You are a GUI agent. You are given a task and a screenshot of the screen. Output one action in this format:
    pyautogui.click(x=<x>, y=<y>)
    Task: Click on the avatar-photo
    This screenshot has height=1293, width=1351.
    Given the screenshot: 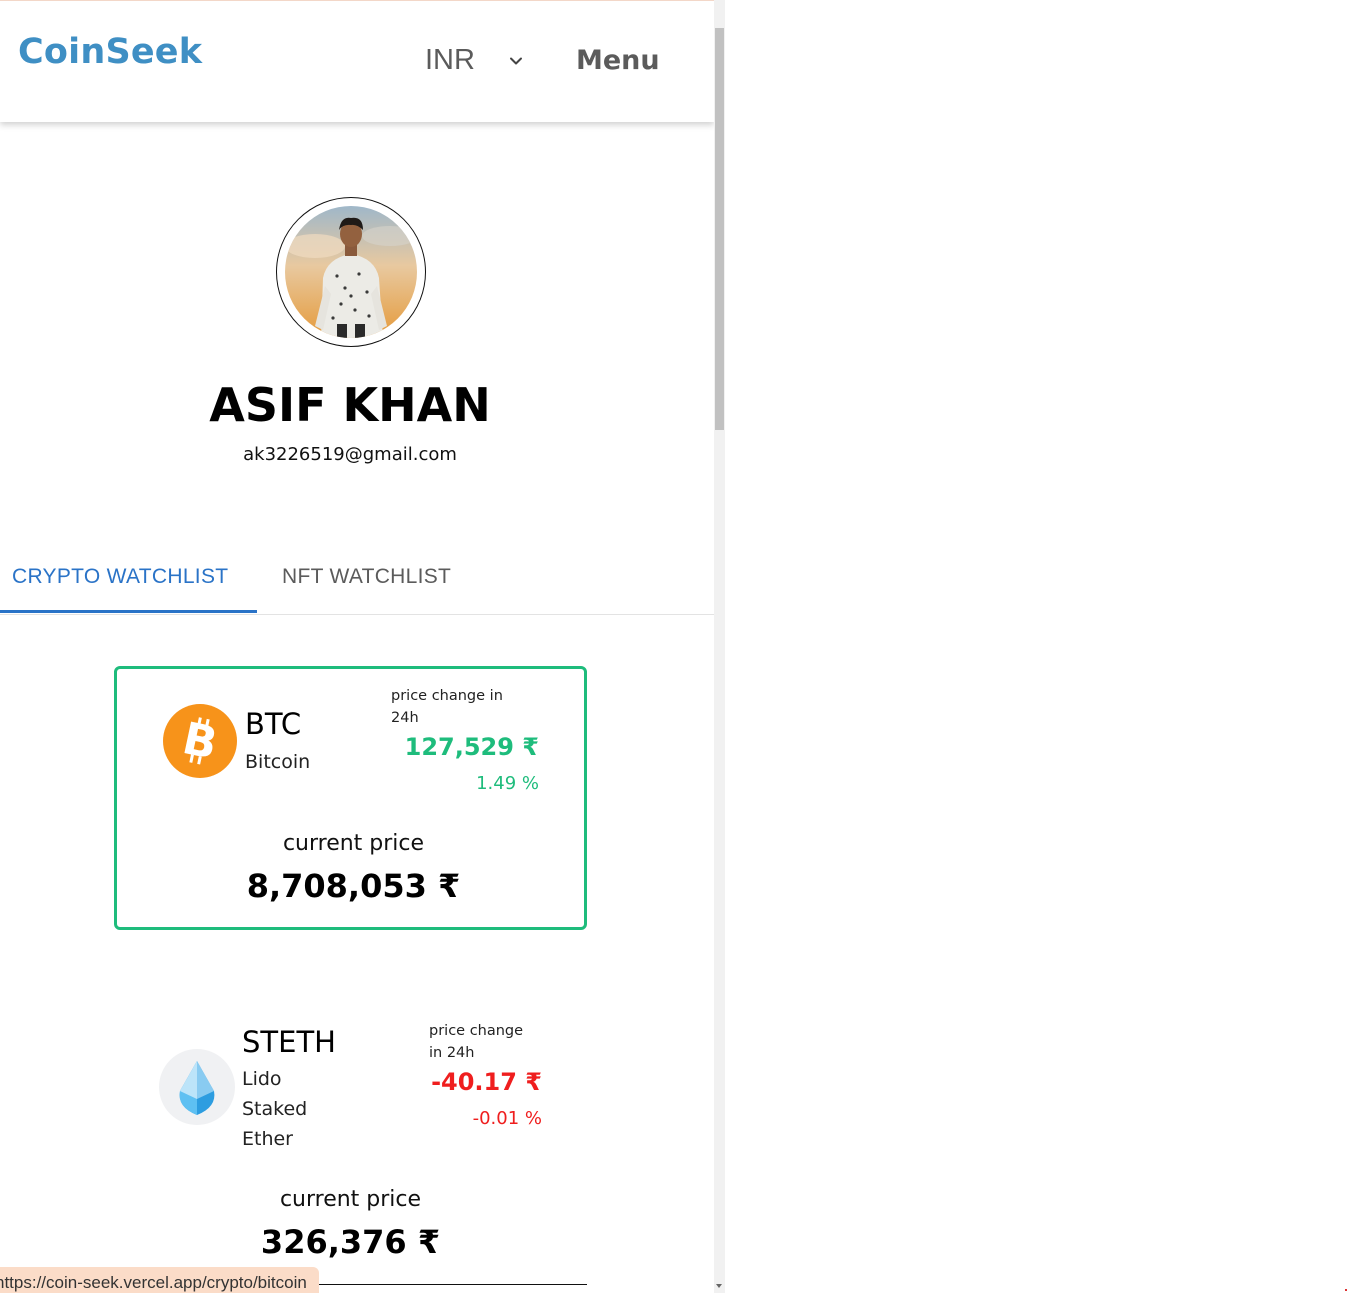 What is the action you would take?
    pyautogui.click(x=351, y=272)
    